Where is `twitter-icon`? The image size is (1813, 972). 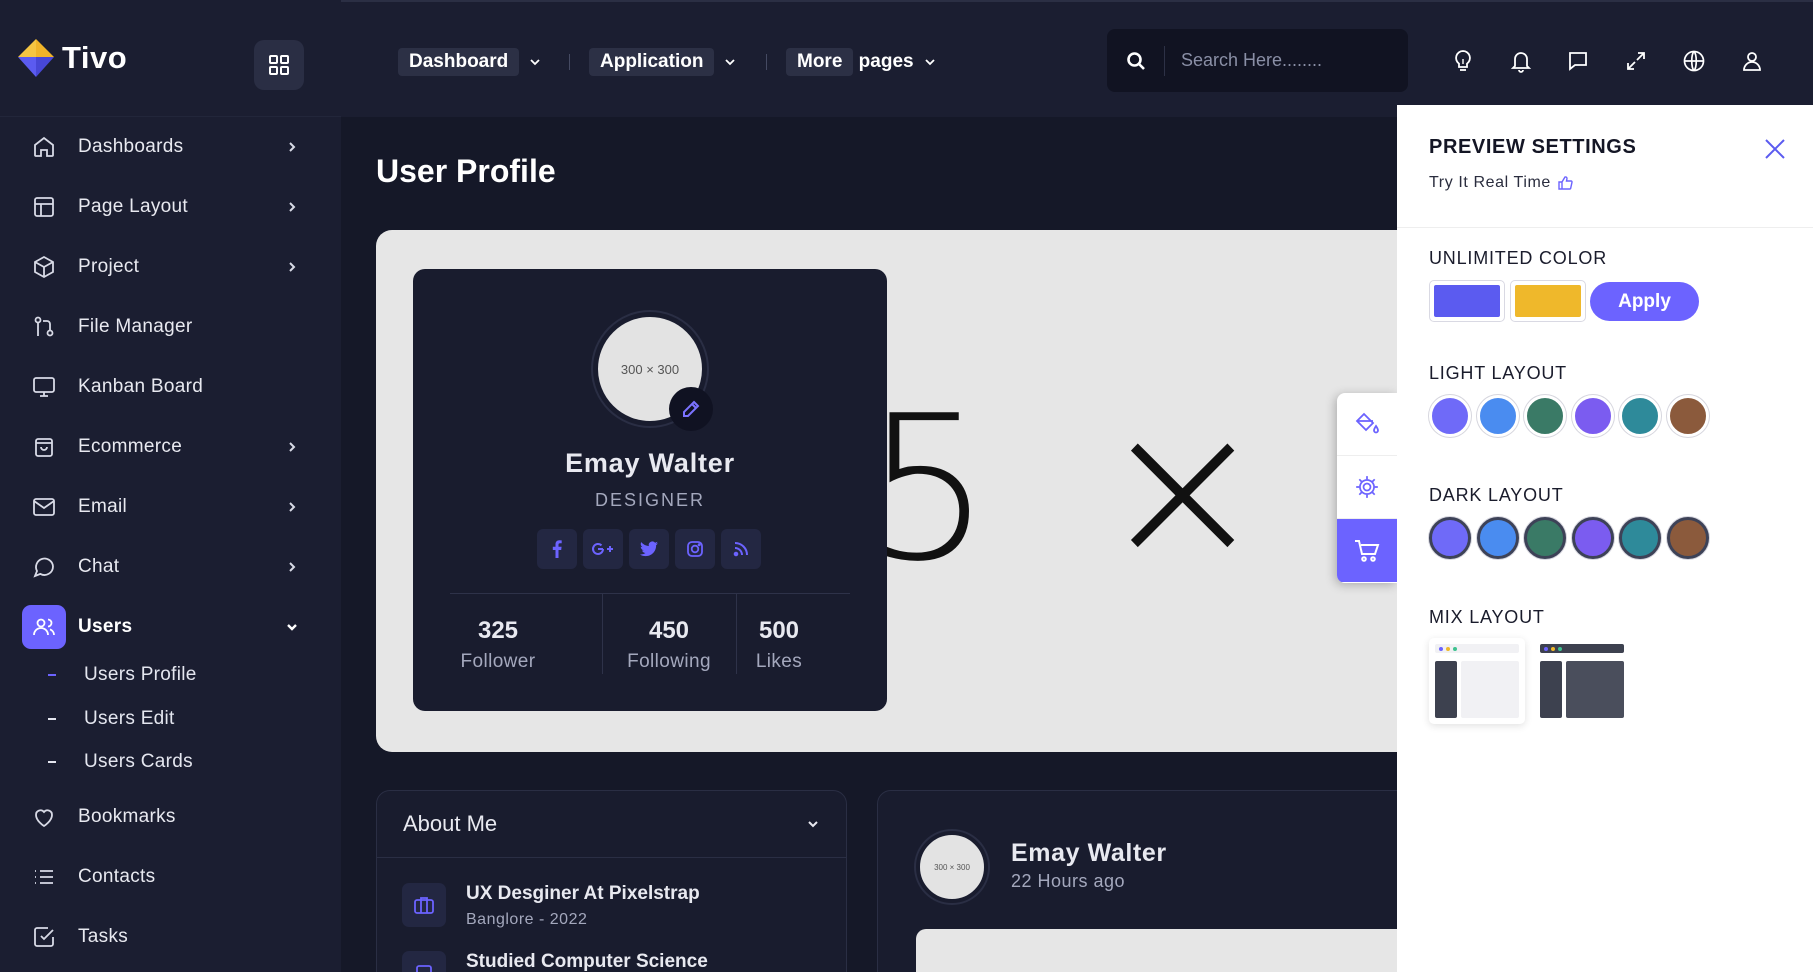 twitter-icon is located at coordinates (649, 549).